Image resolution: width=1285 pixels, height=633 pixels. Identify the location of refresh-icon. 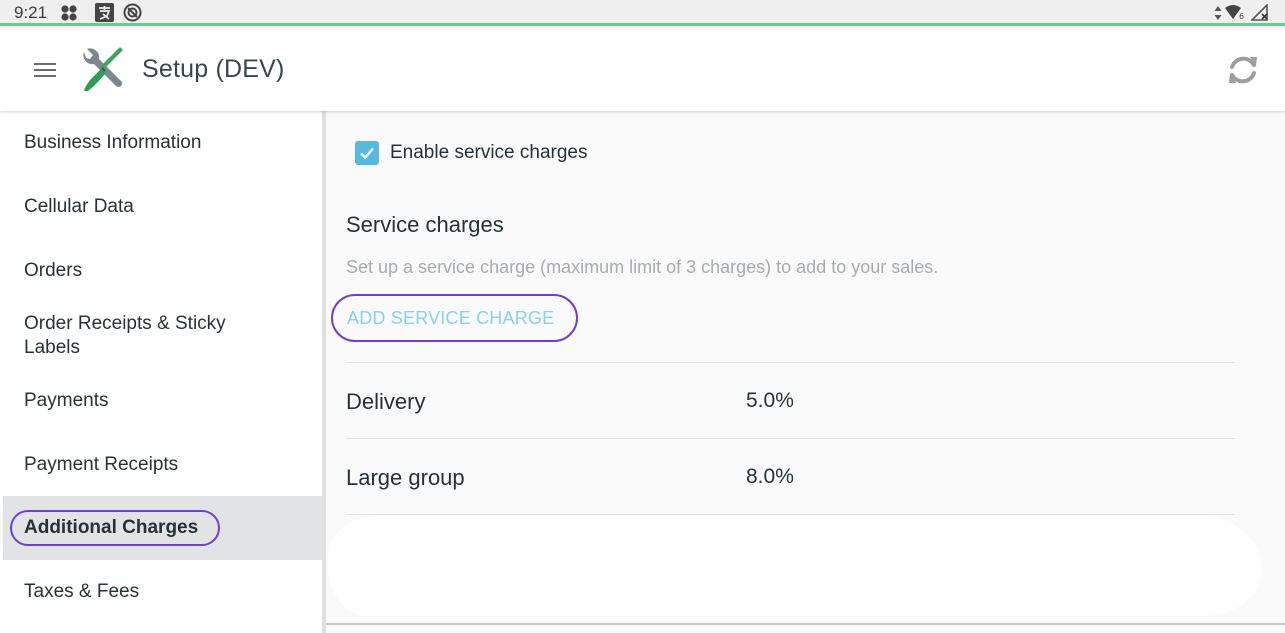
(1243, 70).